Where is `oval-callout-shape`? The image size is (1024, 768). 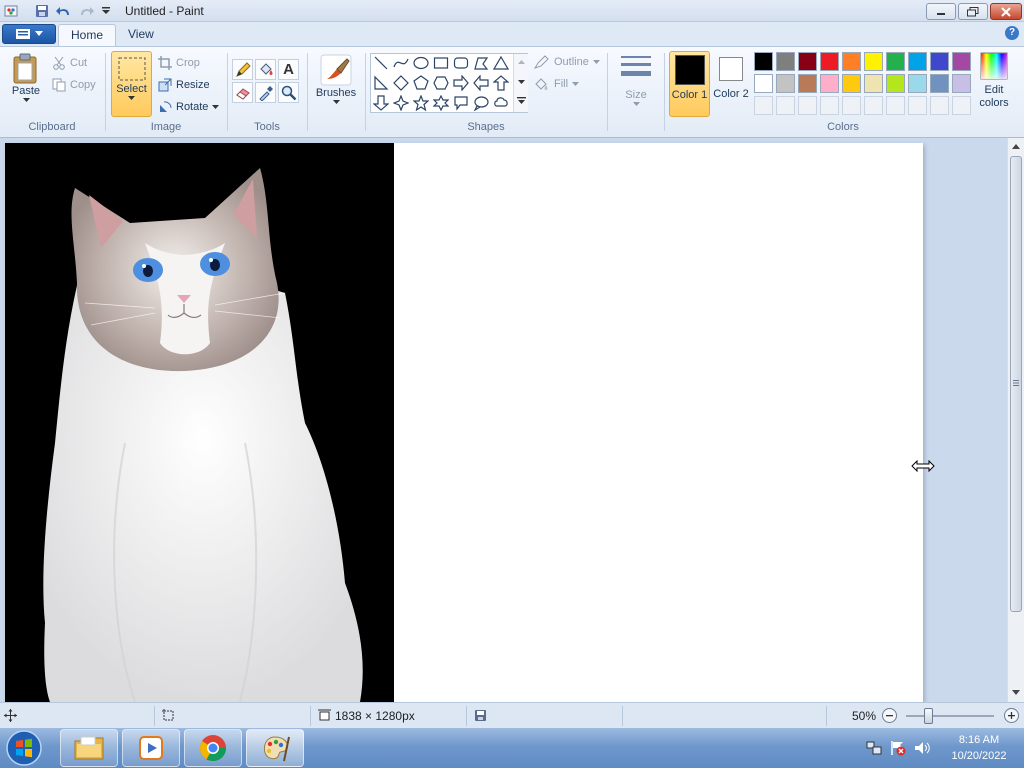 oval-callout-shape is located at coordinates (481, 103).